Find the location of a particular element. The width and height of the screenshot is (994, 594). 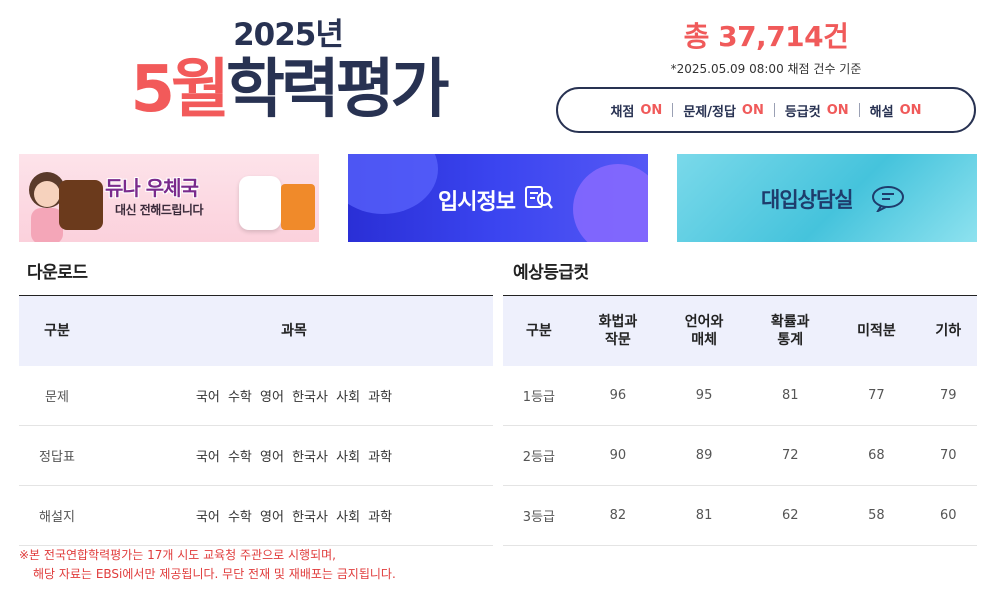

table-header-row: 구분 화법과 작문 언어와 매체 확률과 통계 미적분 기하 is located at coordinates (740, 330).